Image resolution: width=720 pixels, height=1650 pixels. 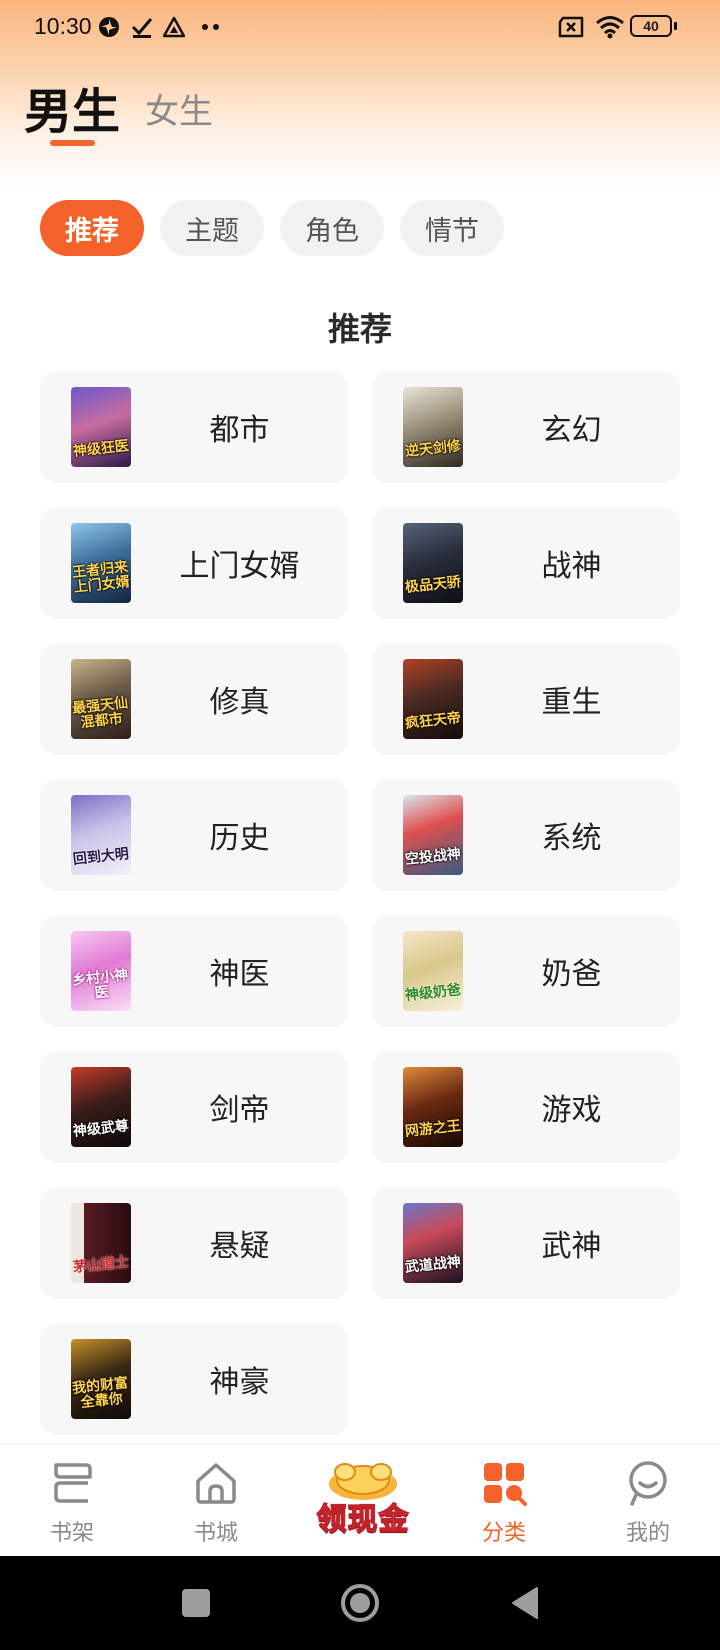 What do you see at coordinates (63, 26) in the screenshot?
I see `status-time: 10:30` at bounding box center [63, 26].